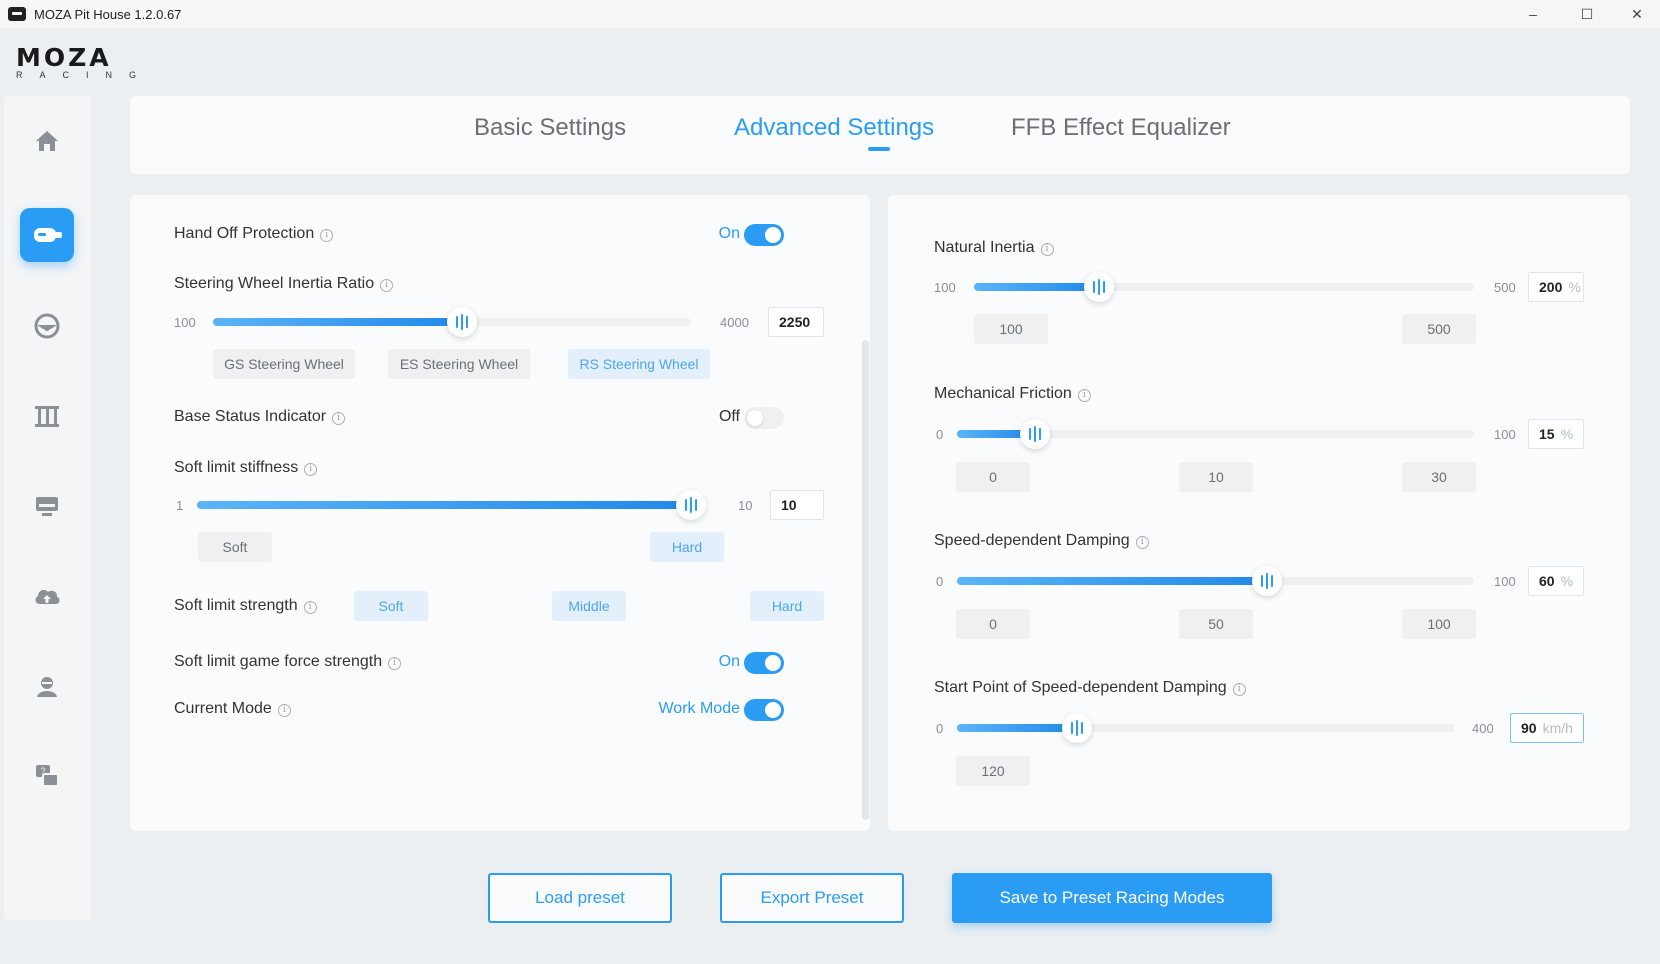 The image size is (1660, 964). What do you see at coordinates (254, 234) in the screenshot?
I see `hand-off-protection-label: Hand Off Protection i` at bounding box center [254, 234].